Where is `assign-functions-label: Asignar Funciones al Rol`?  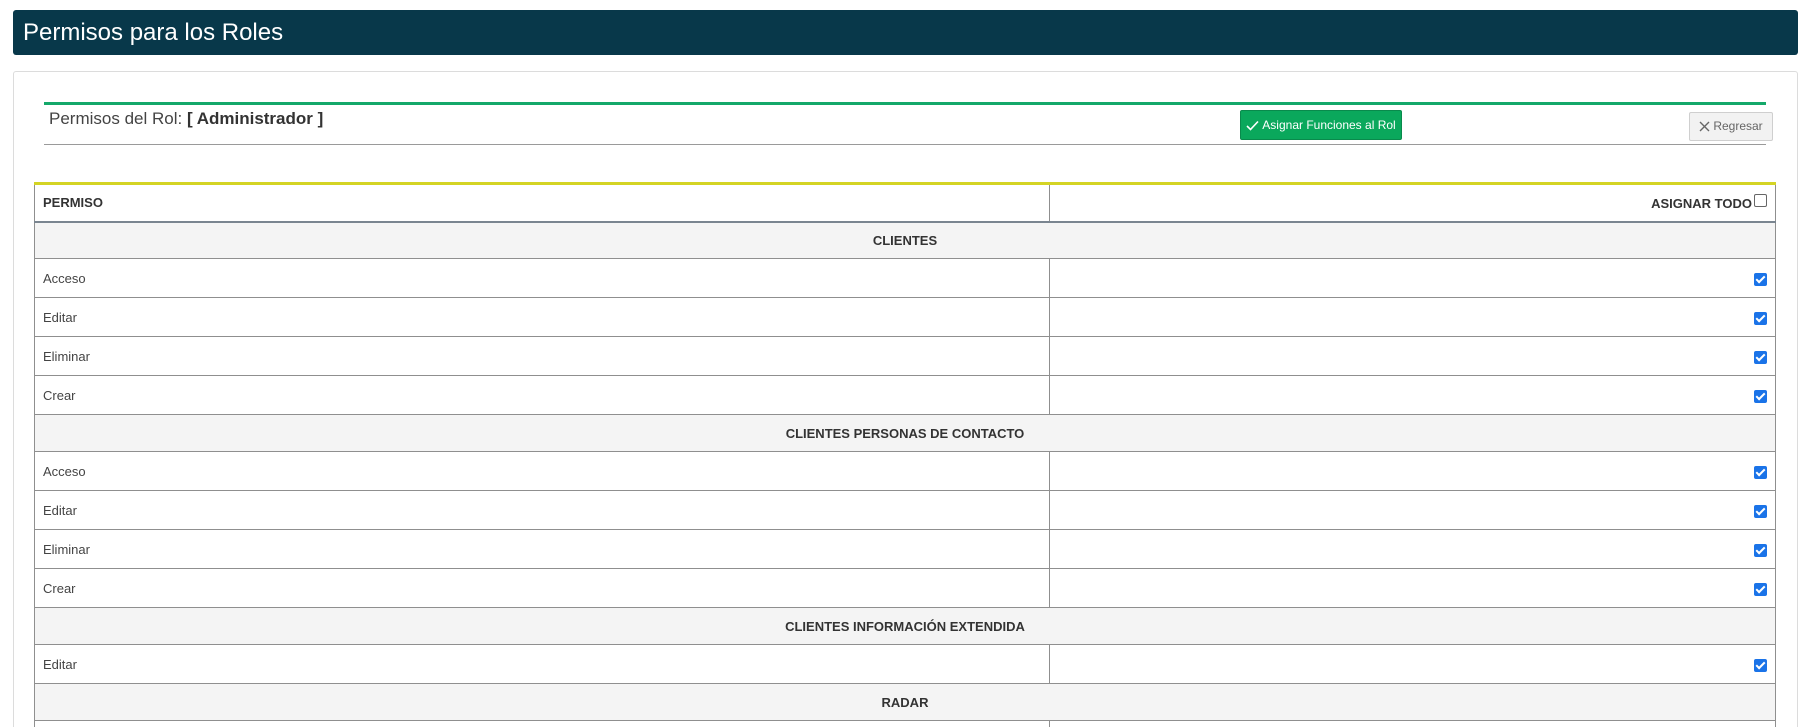 assign-functions-label: Asignar Funciones al Rol is located at coordinates (1329, 125).